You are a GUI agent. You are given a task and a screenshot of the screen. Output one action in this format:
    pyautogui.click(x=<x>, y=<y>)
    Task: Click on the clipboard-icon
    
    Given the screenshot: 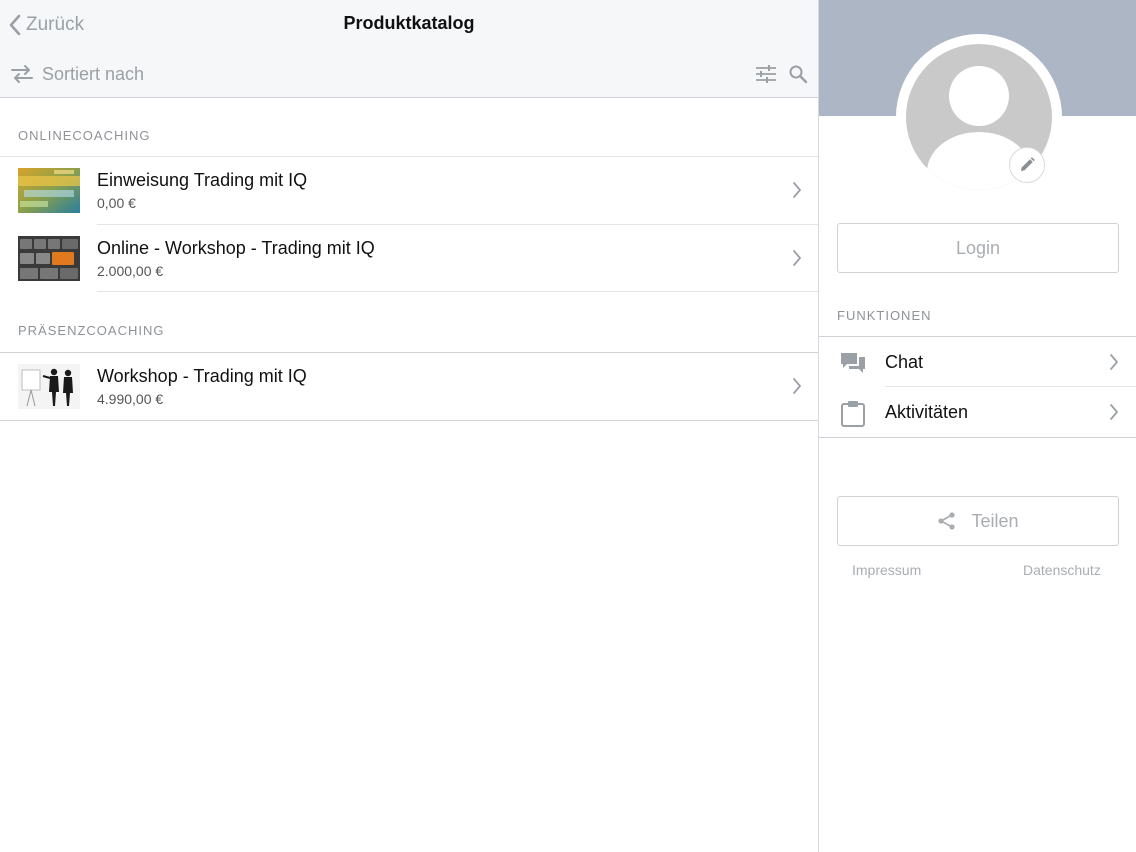 What is the action you would take?
    pyautogui.click(x=853, y=414)
    